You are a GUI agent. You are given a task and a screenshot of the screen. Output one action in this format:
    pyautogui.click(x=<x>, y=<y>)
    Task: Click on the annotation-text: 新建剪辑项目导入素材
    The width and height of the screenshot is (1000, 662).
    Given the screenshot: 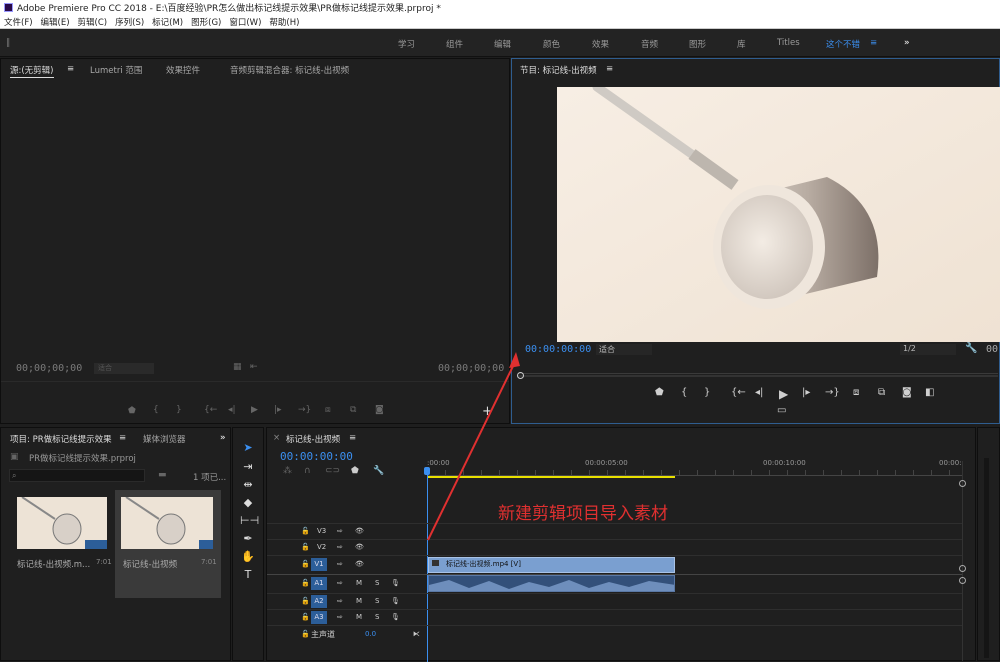 What is the action you would take?
    pyautogui.click(x=583, y=514)
    